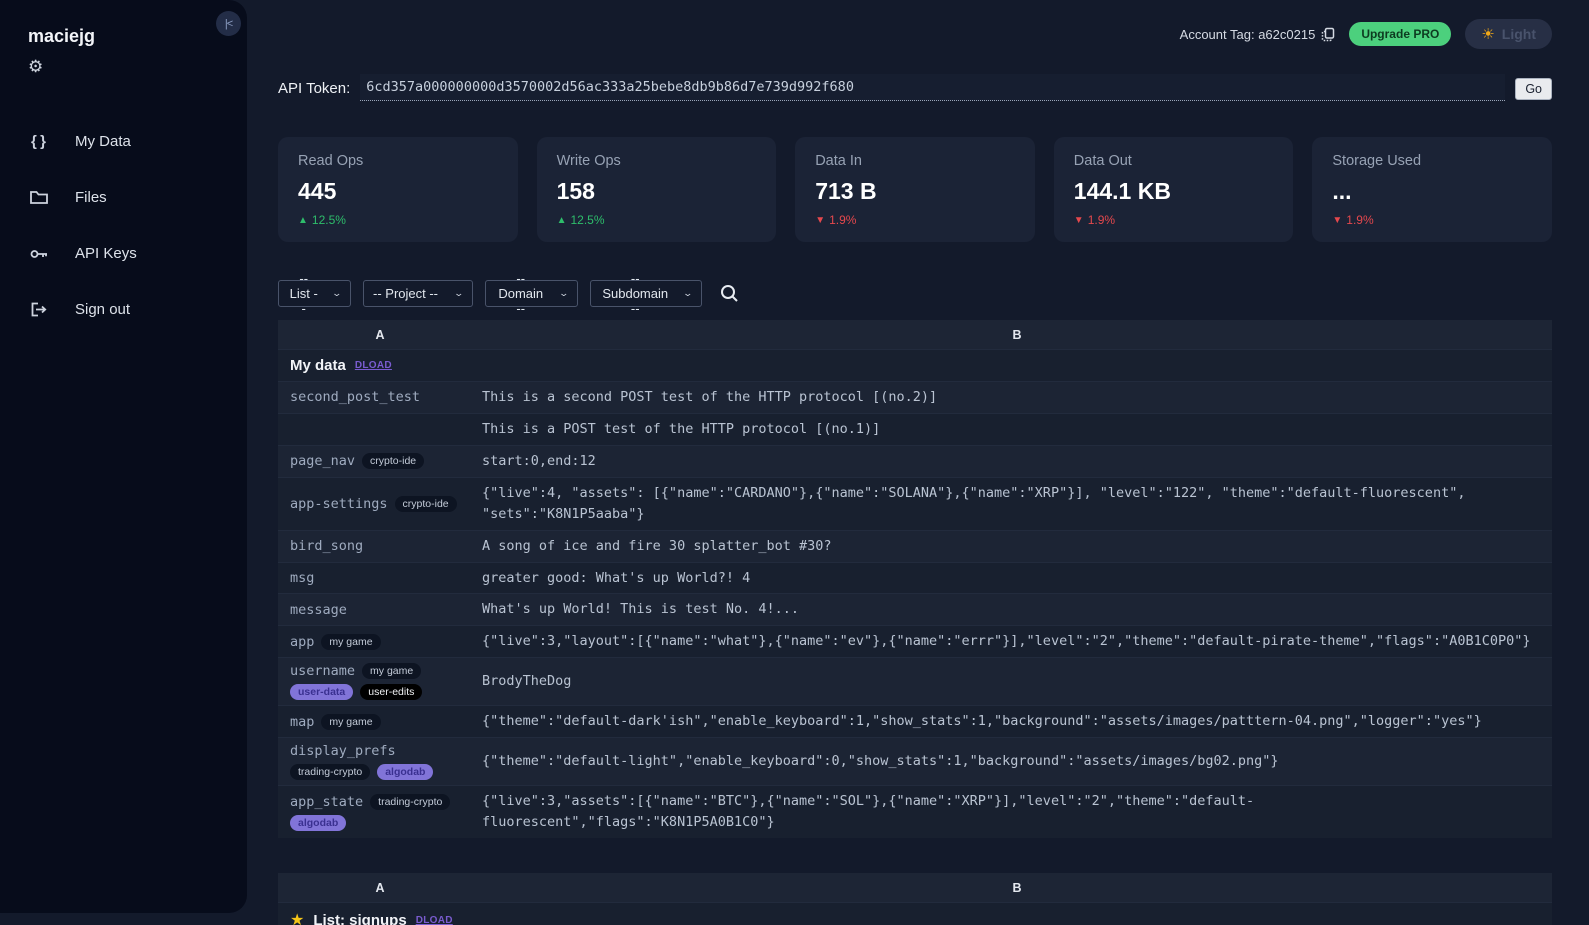 Image resolution: width=1589 pixels, height=925 pixels. I want to click on account-tag: Account Tag: a62c0215, so click(1258, 34).